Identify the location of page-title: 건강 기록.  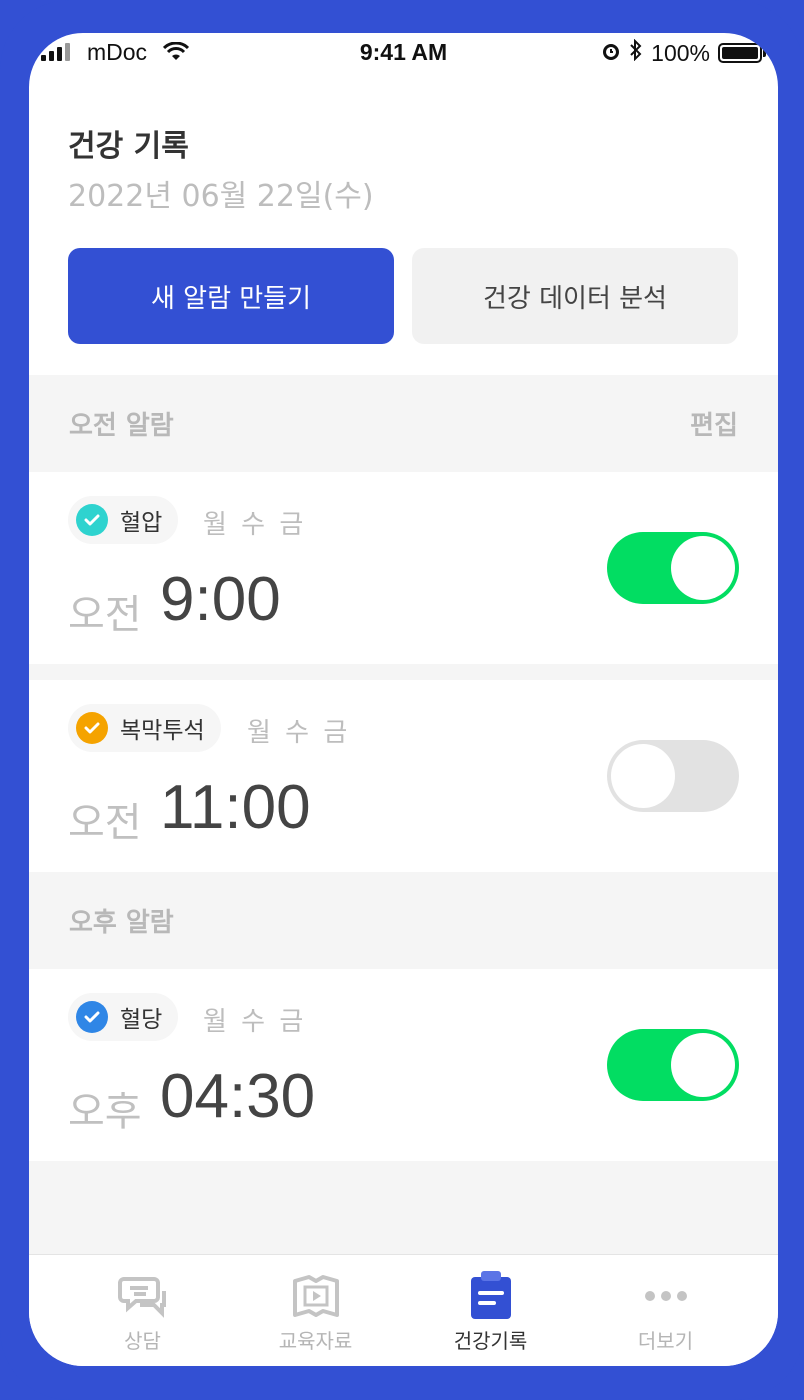
(128, 146).